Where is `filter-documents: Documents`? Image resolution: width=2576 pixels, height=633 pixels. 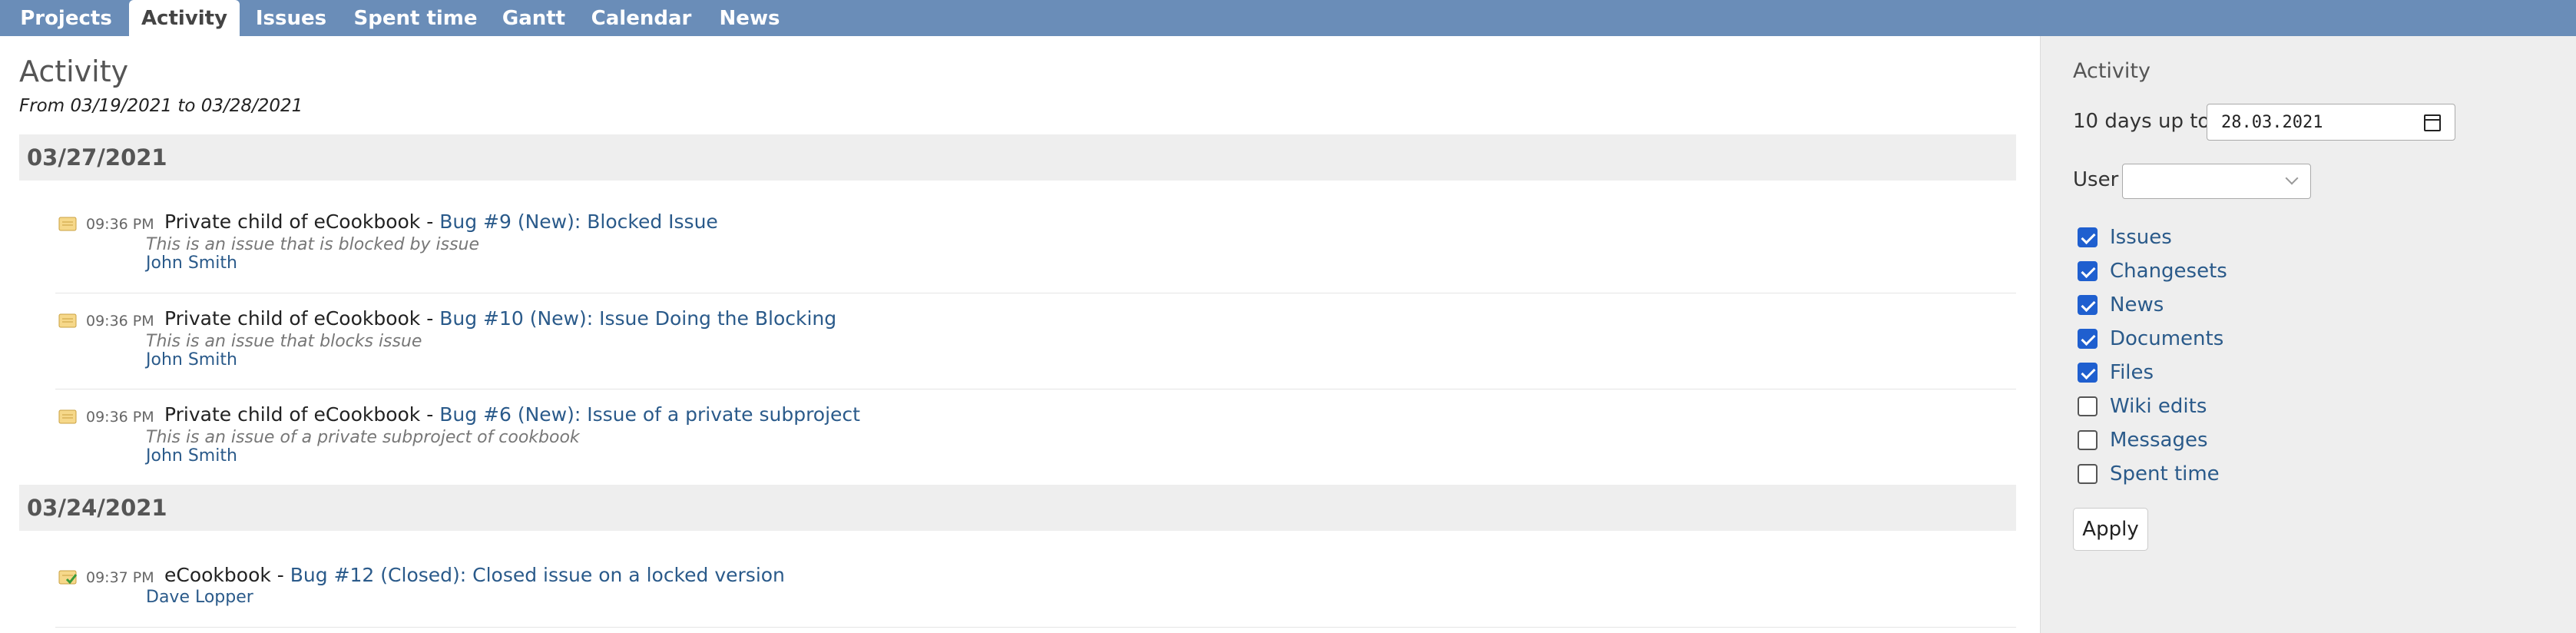
filter-documents: Documents is located at coordinates (2150, 338).